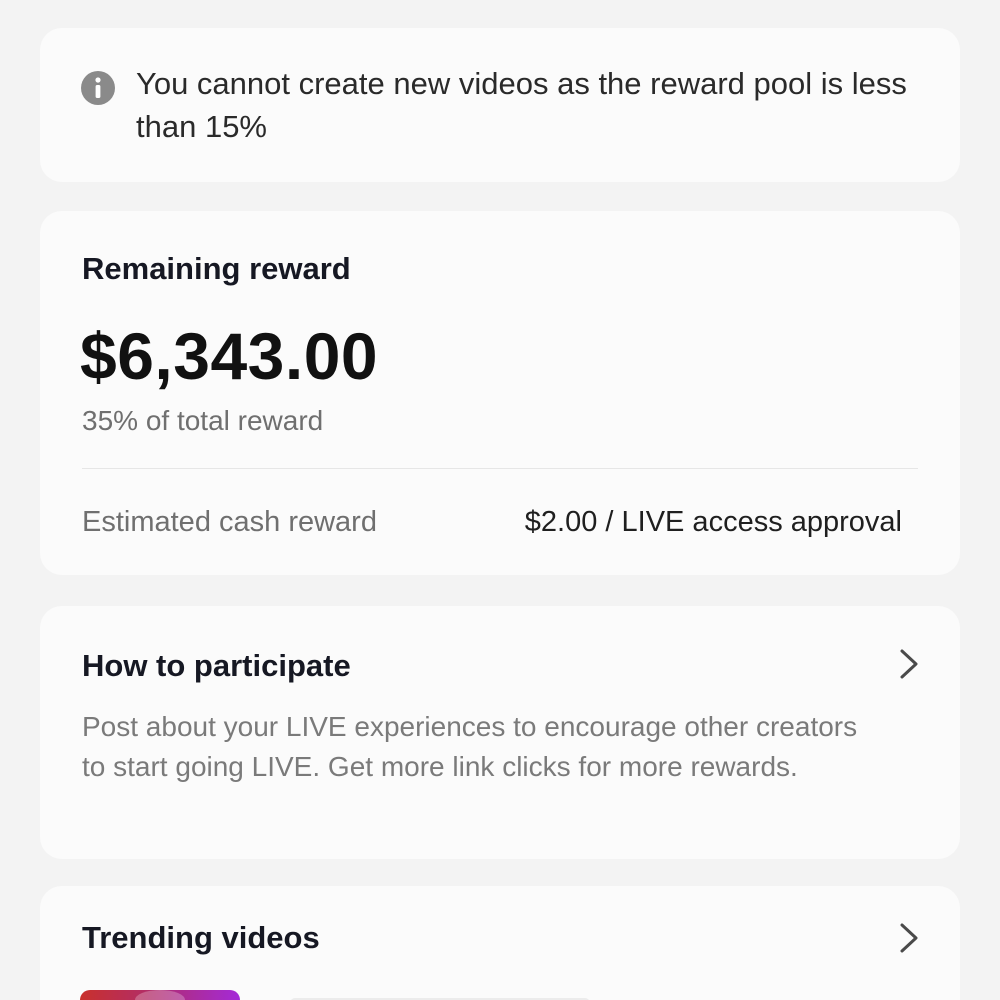 This screenshot has height=1000, width=1000. Describe the element at coordinates (98, 88) in the screenshot. I see `info-icon` at that location.